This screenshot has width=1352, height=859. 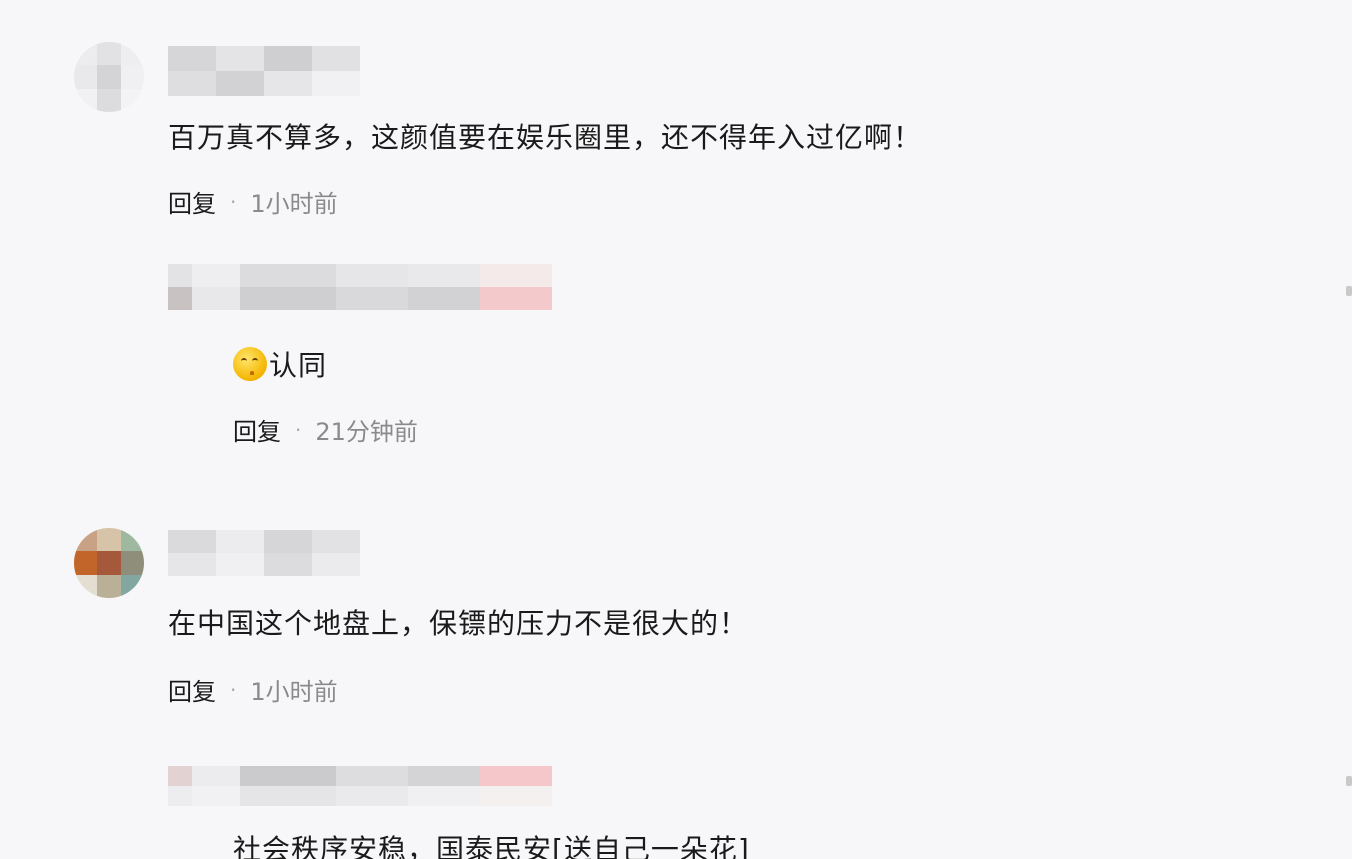 What do you see at coordinates (458, 623) in the screenshot?
I see `comment-text: 在中国这个地盘上，保镖的压力不是很大的！` at bounding box center [458, 623].